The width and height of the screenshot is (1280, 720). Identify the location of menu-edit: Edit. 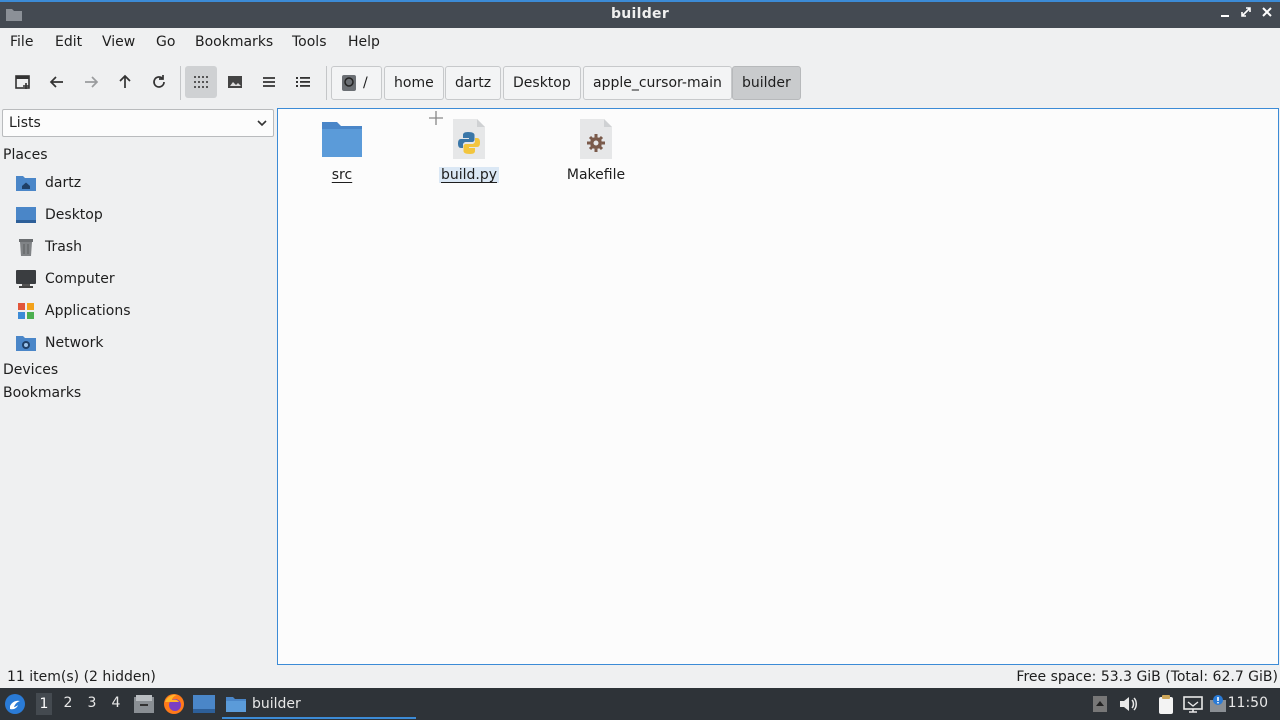
(68, 42).